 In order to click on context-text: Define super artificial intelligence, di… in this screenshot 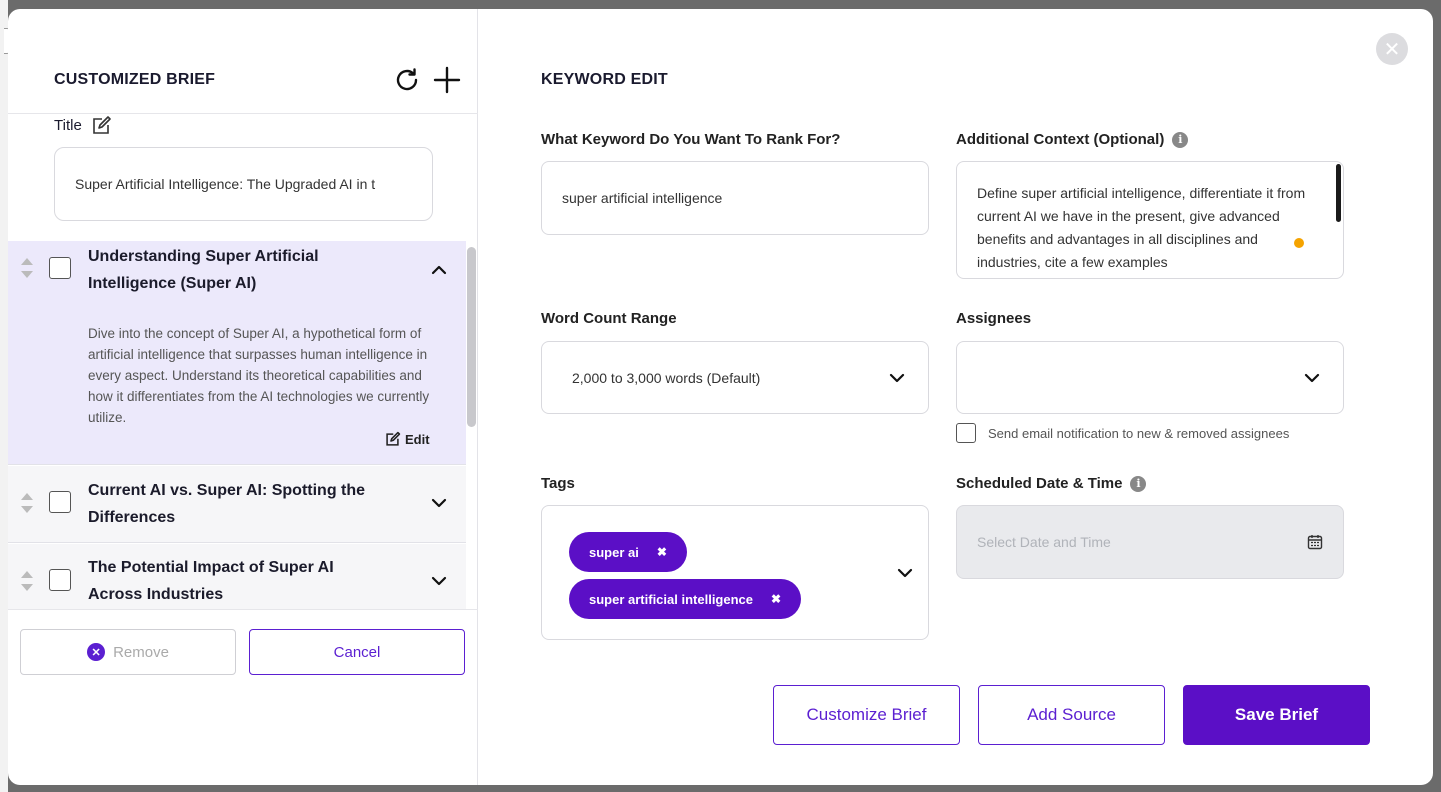, I will do `click(1141, 227)`.